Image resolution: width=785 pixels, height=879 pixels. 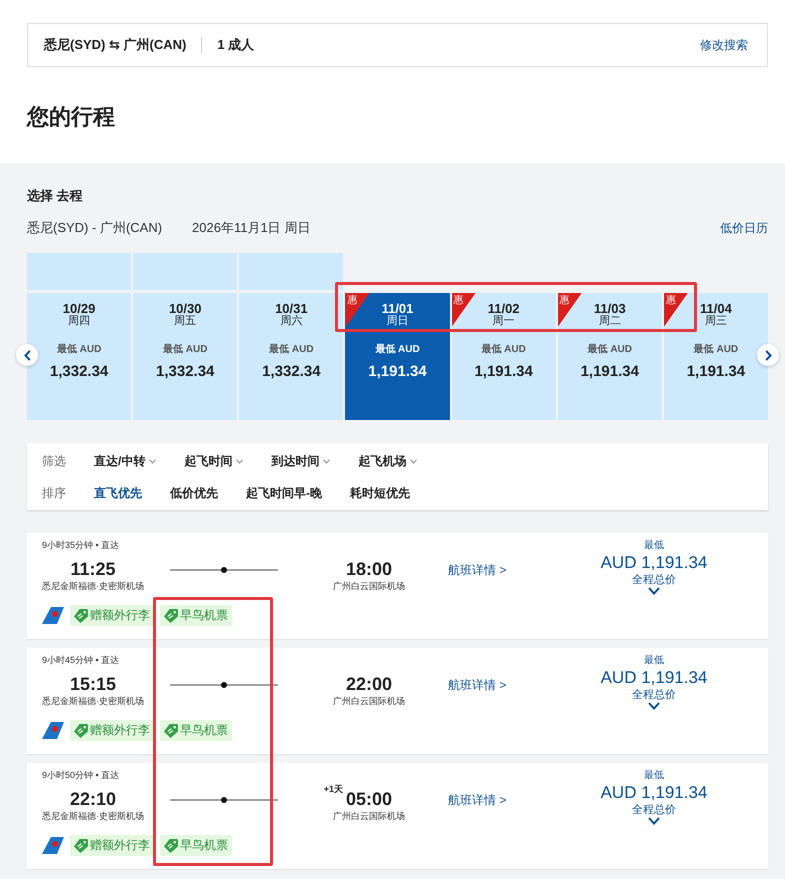 What do you see at coordinates (251, 228) in the screenshot?
I see `date-text: 2026年11月1日 周日` at bounding box center [251, 228].